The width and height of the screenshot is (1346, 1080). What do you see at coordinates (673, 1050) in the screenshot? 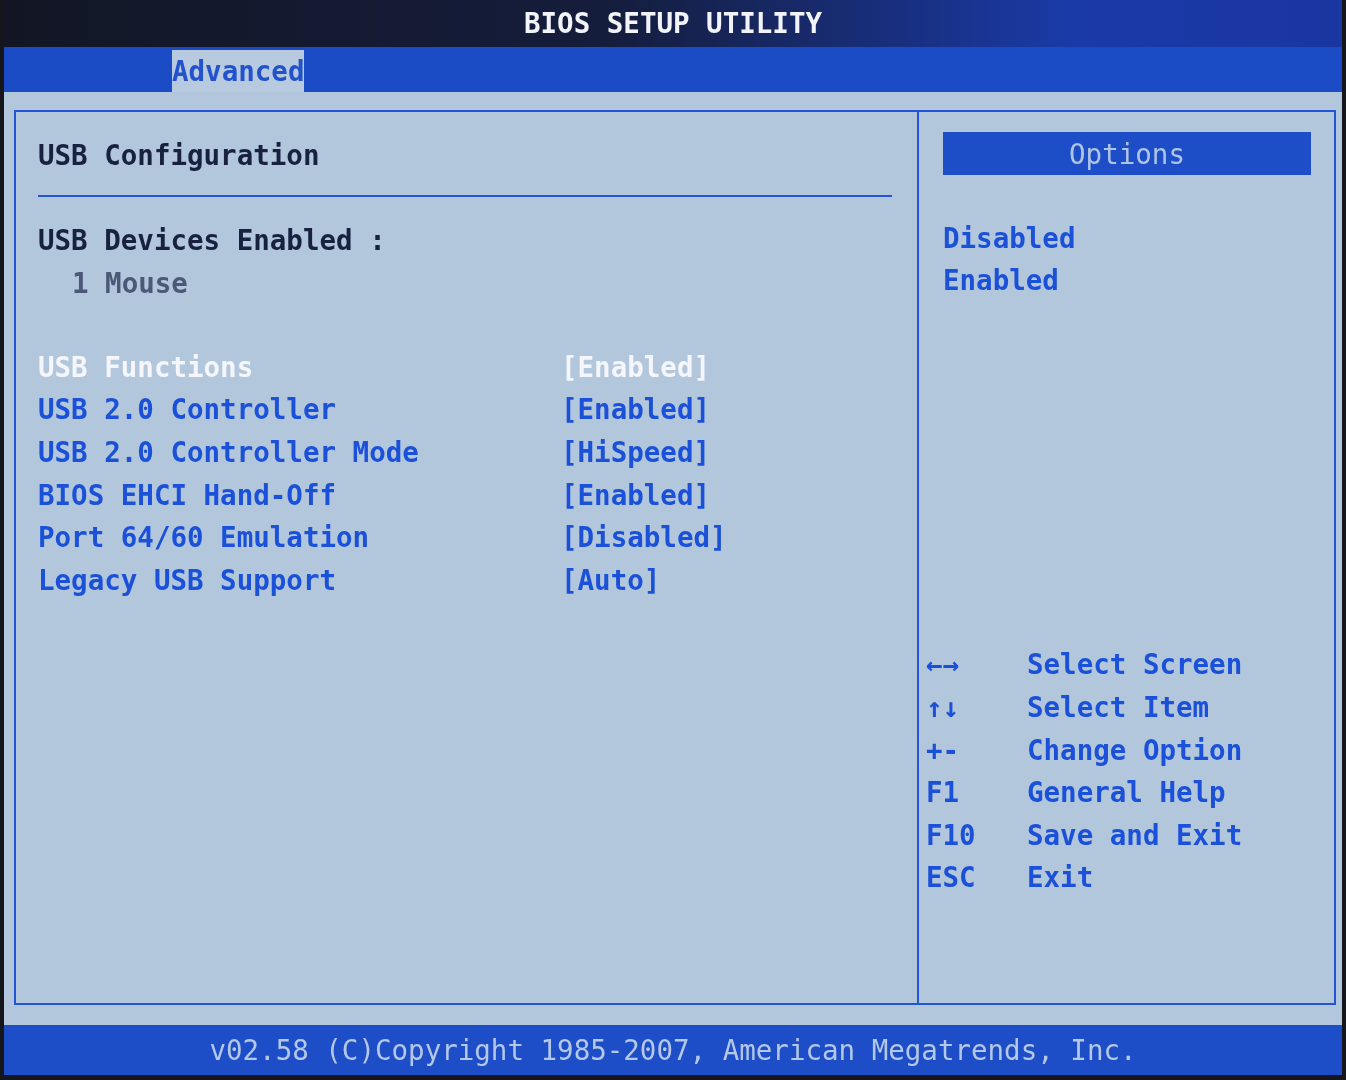
I see `copyright-text: v02.58 (C)Copyright 1985-2007, American Megatrends, Inc.` at bounding box center [673, 1050].